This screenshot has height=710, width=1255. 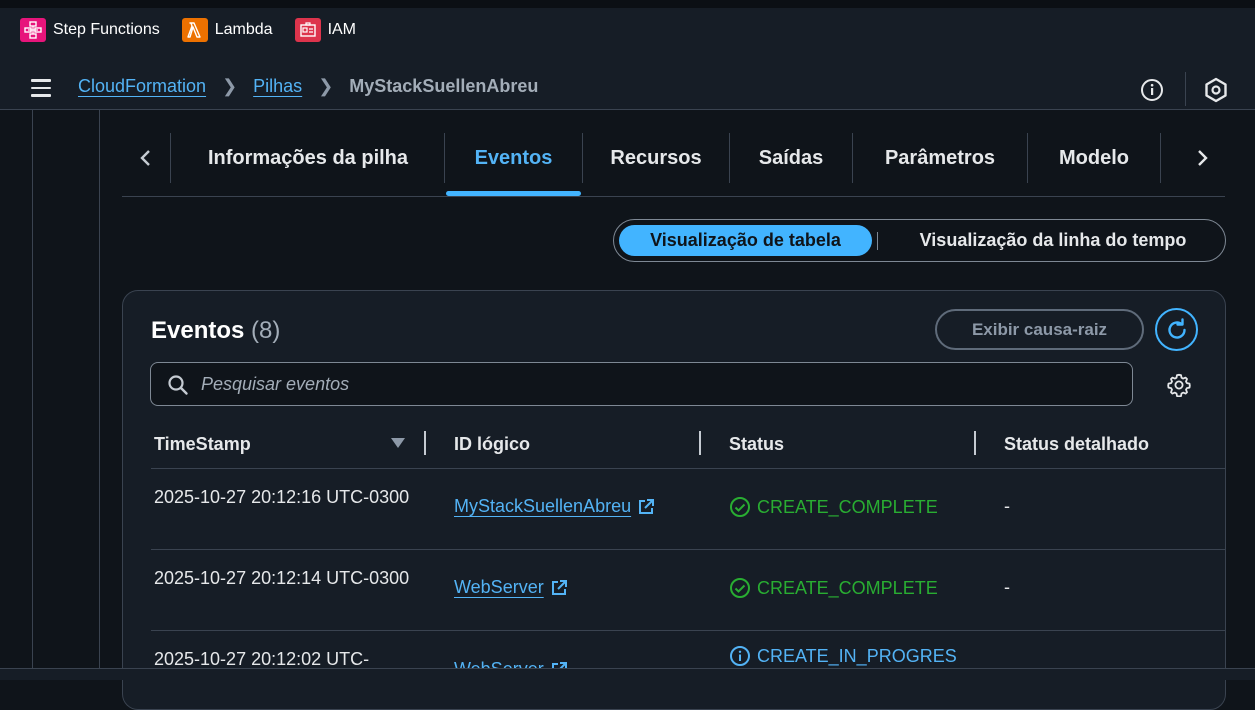 I want to click on favorite-label: Lambda, so click(x=243, y=29).